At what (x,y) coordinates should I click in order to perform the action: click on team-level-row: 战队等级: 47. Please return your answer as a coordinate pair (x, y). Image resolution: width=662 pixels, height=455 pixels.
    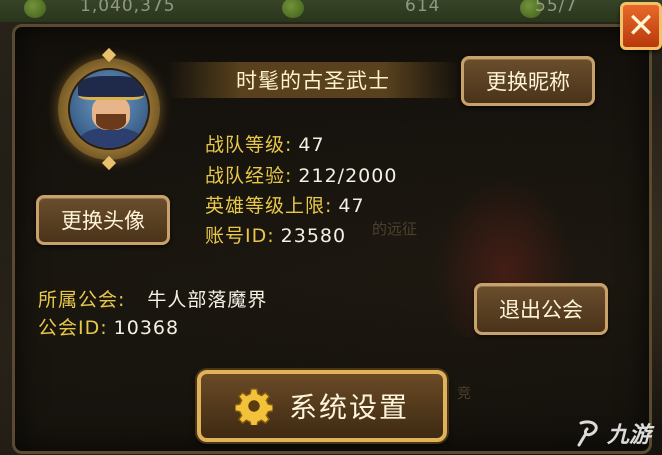
    Looking at the image, I should click on (265, 143).